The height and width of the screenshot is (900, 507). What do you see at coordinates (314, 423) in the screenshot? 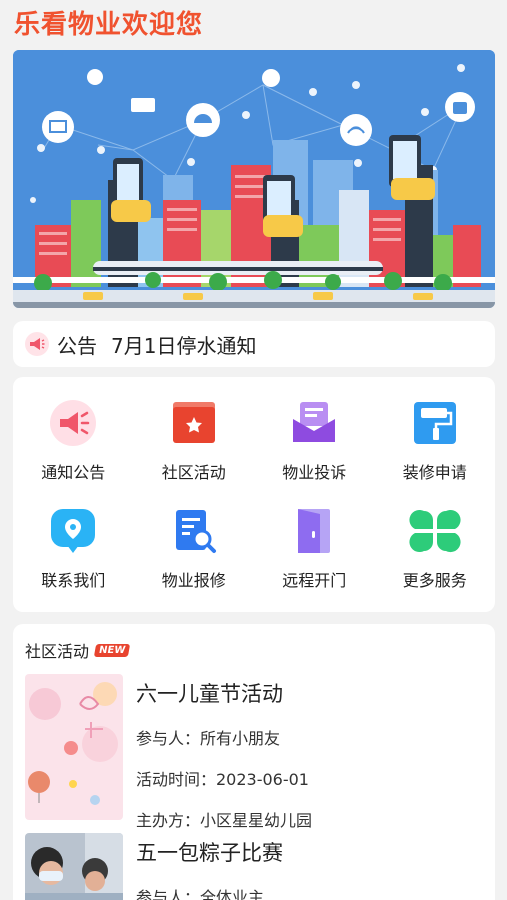
I see `envelope-icon` at bounding box center [314, 423].